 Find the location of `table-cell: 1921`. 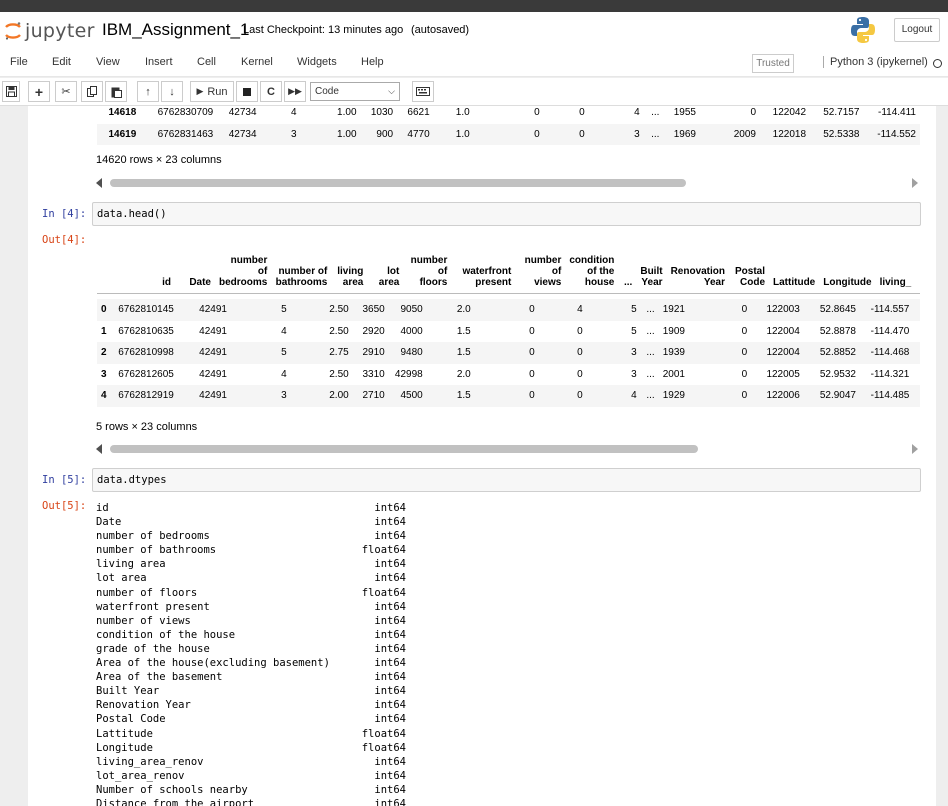

table-cell: 1921 is located at coordinates (678, 310).